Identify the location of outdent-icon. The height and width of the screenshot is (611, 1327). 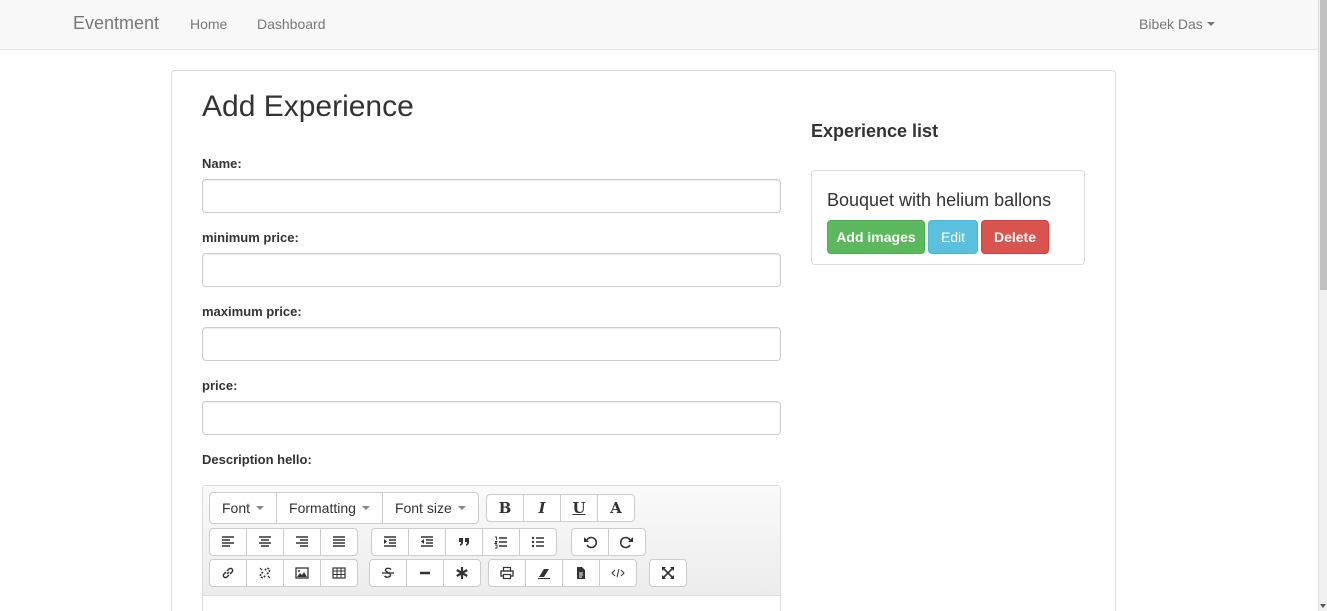
(427, 541).